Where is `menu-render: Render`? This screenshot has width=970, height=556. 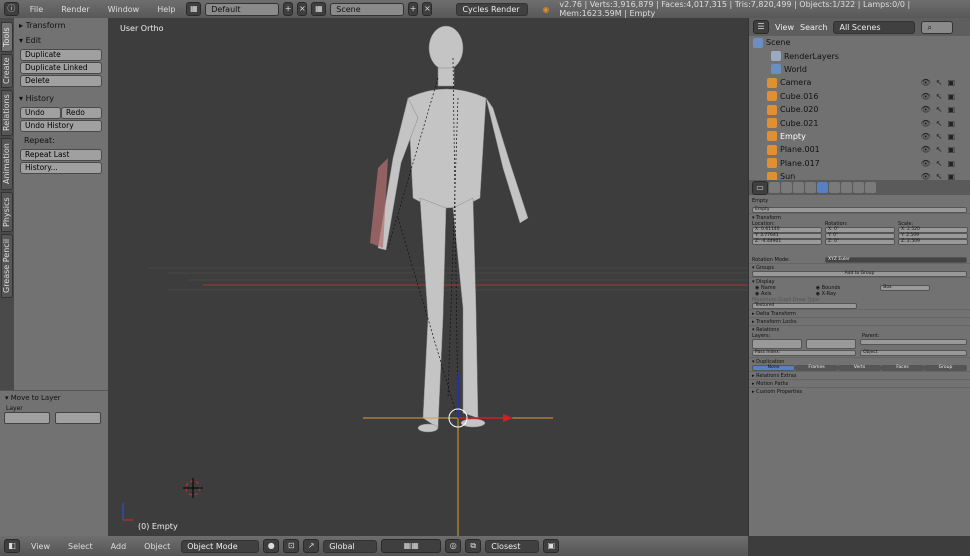 menu-render: Render is located at coordinates (75, 9).